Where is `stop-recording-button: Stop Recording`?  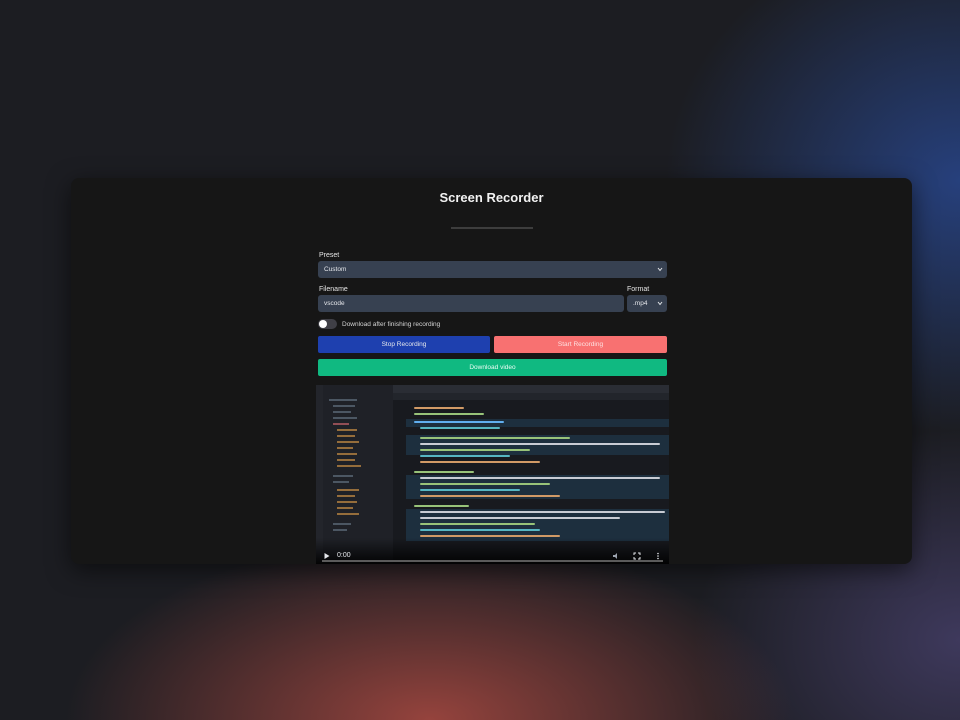
stop-recording-button: Stop Recording is located at coordinates (404, 344).